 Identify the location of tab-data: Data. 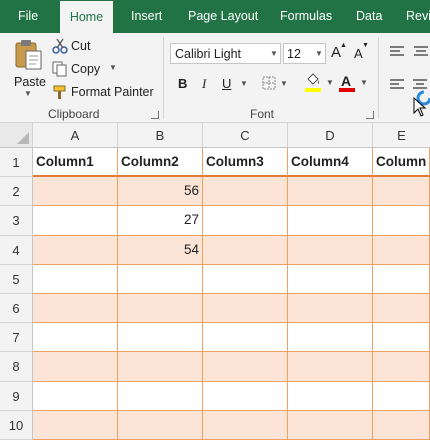
(369, 16).